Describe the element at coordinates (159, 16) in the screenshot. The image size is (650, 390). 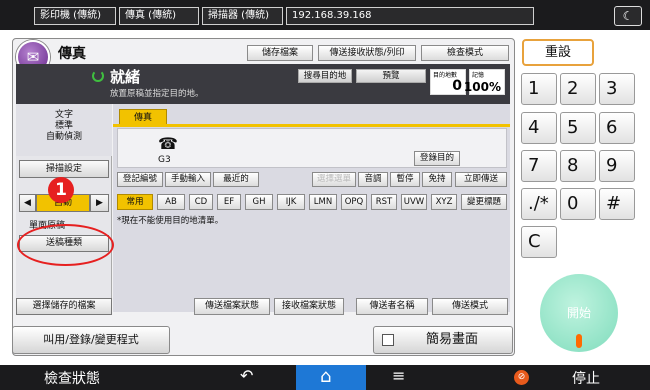
I see `tab-fax: 傳真 (傳統)` at that location.